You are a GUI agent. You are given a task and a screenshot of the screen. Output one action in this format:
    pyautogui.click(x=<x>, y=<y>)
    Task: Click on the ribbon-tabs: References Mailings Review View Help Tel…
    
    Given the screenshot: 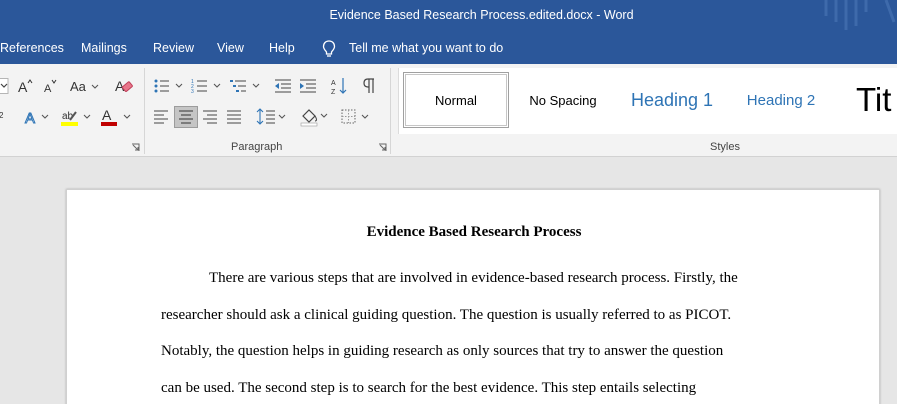 What is the action you would take?
    pyautogui.click(x=448, y=49)
    